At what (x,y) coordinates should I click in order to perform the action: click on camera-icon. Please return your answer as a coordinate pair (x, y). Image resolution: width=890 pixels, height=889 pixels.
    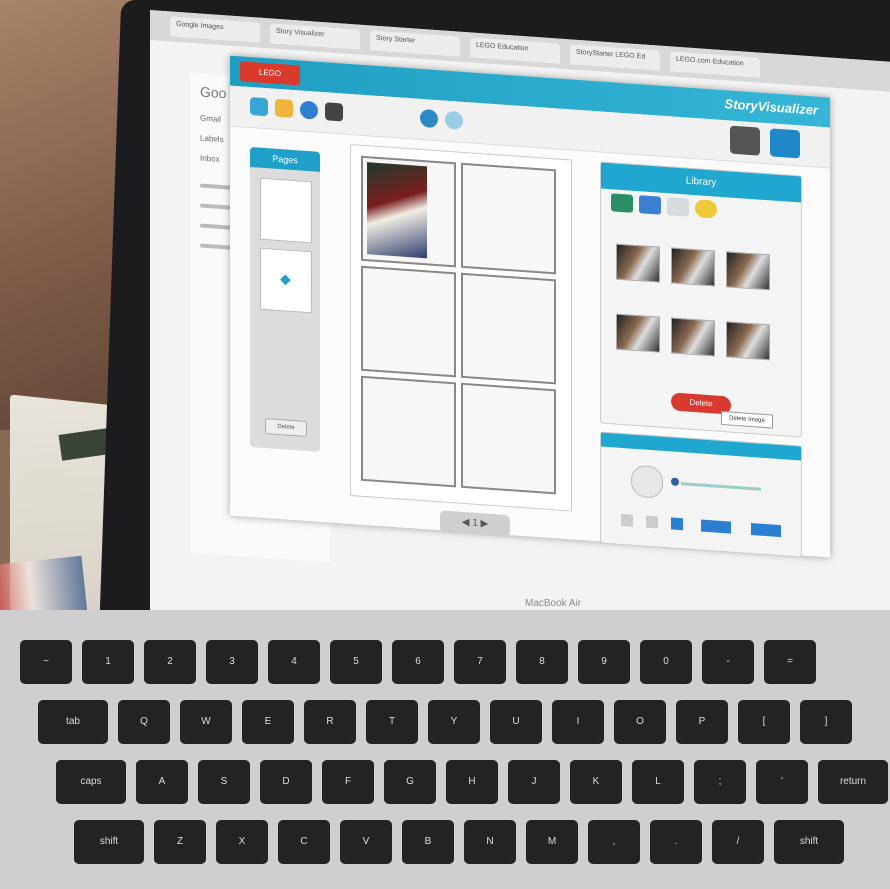
    Looking at the image, I should click on (745, 140).